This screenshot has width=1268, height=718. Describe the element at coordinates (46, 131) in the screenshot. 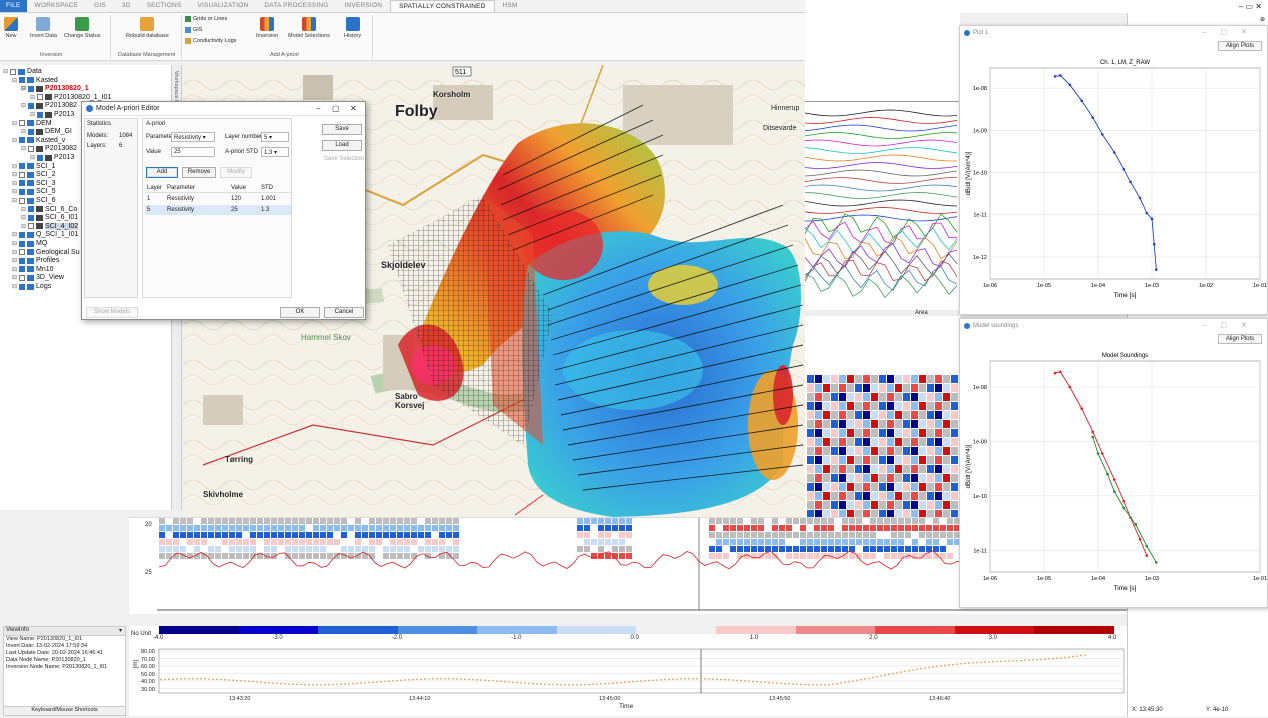

I see `tree-node: ⊟ DEM_GI` at that location.